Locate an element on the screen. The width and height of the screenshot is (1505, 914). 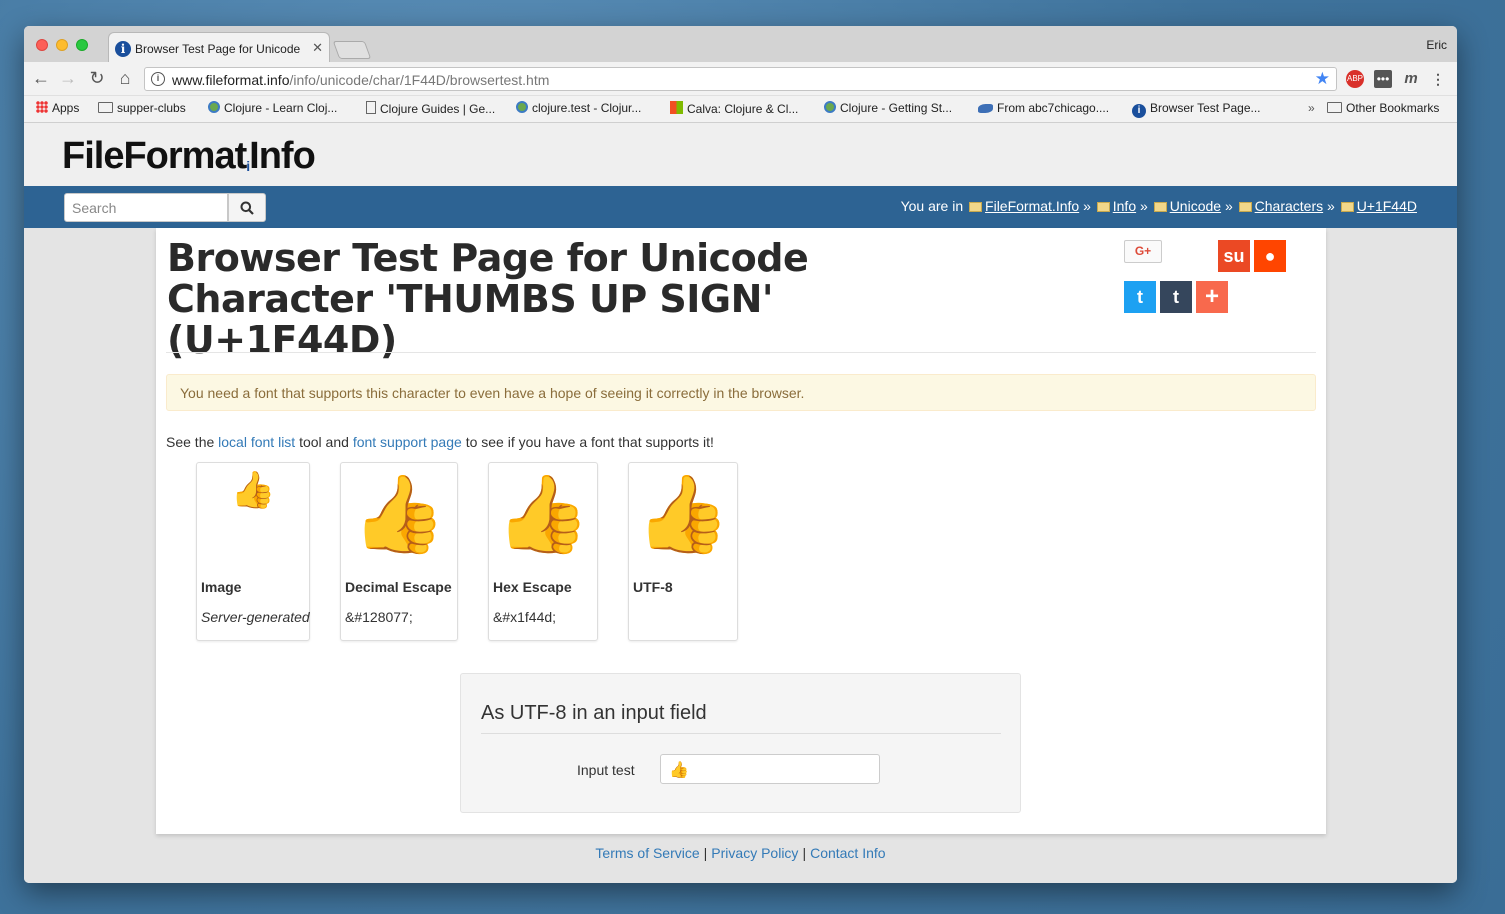
bookmarks-overflow-chevron: » is located at coordinates (1311, 108).